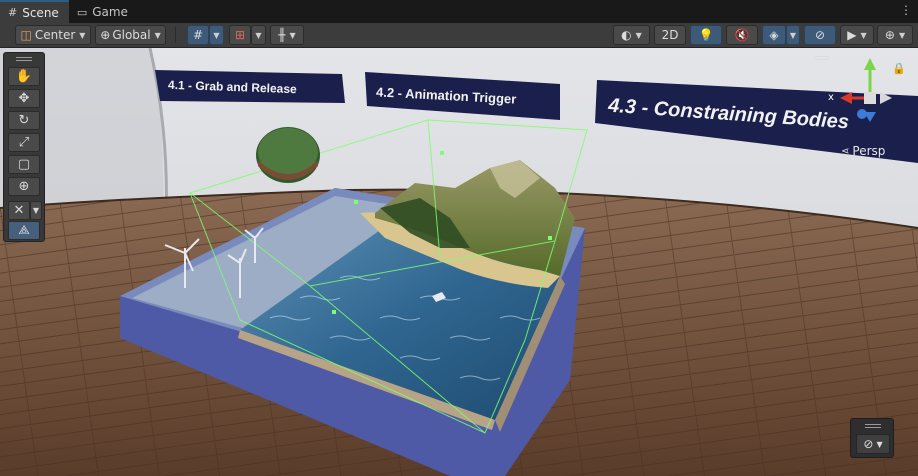  What do you see at coordinates (845, 151) in the screenshot?
I see `perspective-icon: ⋖` at bounding box center [845, 151].